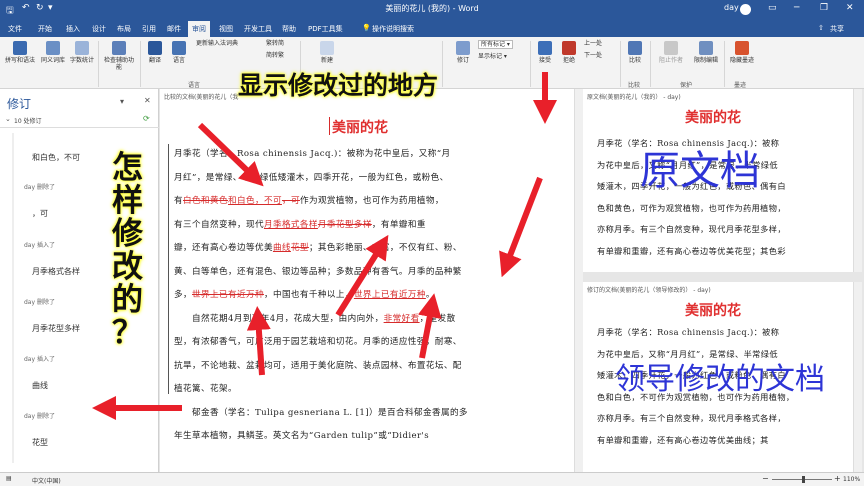 This screenshot has width=864, height=486. Describe the element at coordinates (824, 8) in the screenshot. I see `restore-icon: ❐` at that location.